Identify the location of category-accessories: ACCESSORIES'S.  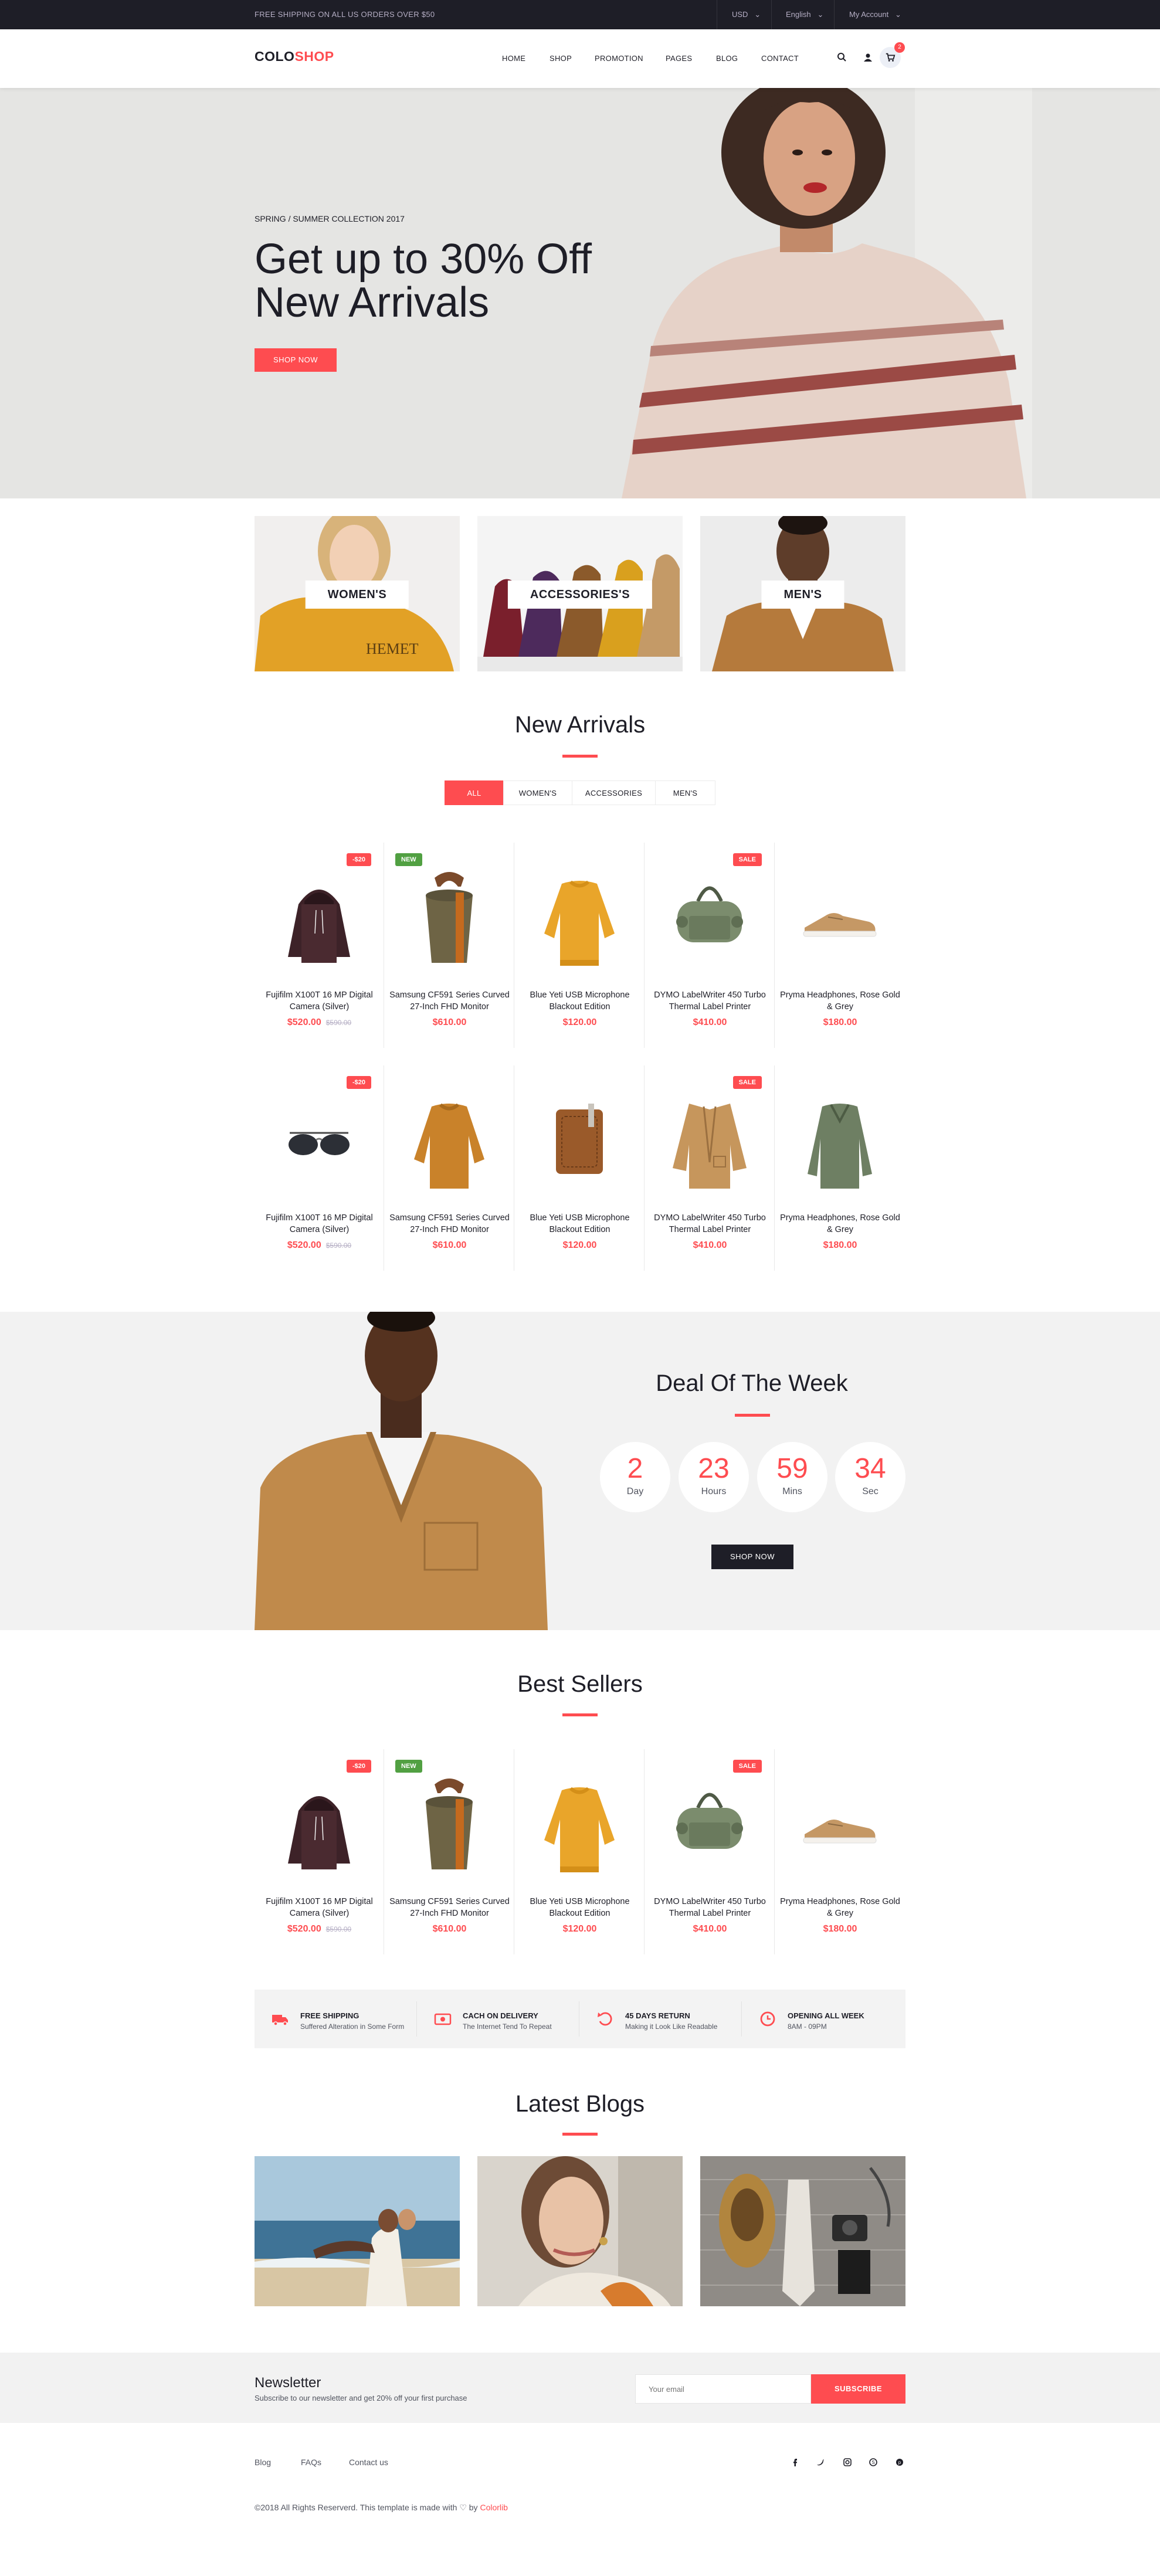
(580, 593).